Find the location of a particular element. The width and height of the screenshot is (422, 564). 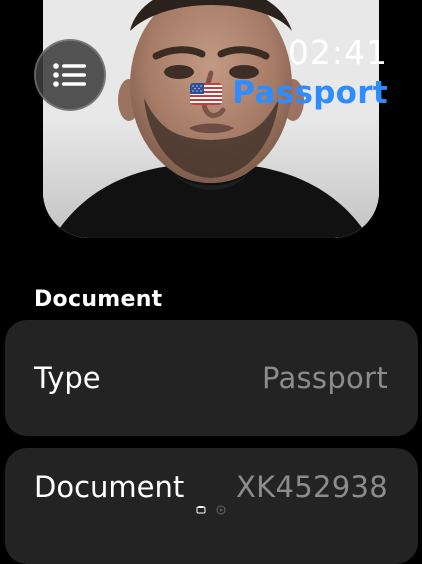

detail-label: Document is located at coordinates (109, 487).